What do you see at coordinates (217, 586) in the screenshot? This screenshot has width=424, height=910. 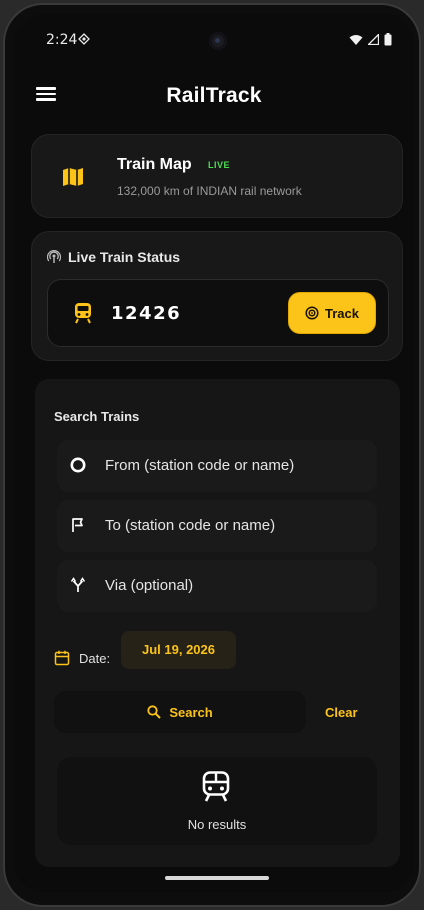 I see `via-station-input: Via (optional)` at bounding box center [217, 586].